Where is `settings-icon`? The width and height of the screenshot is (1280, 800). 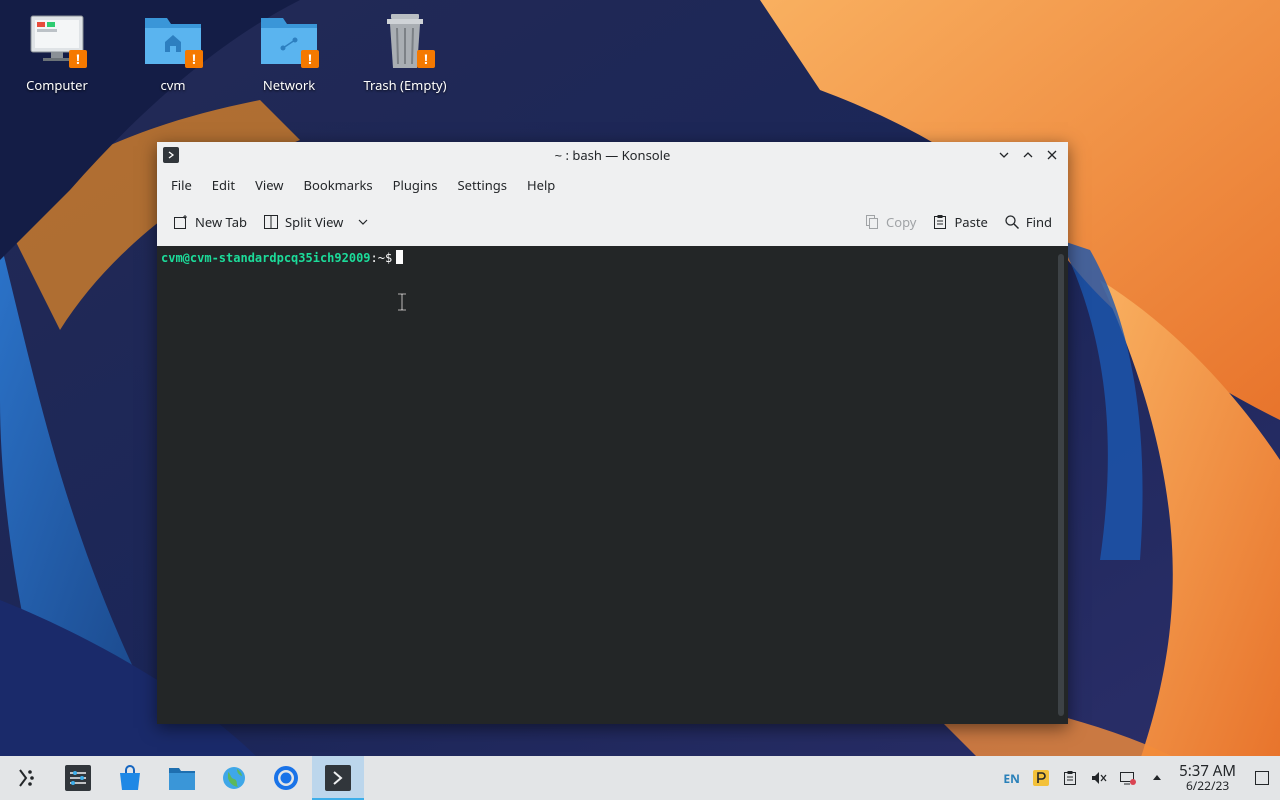 settings-icon is located at coordinates (78, 778).